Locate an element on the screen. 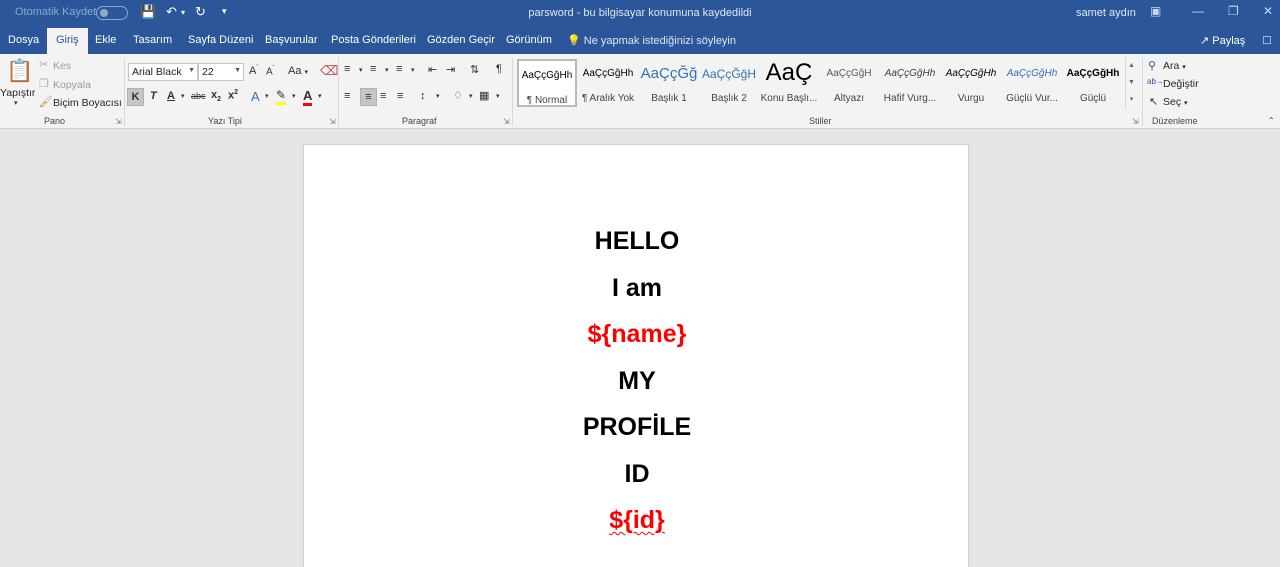 This screenshot has width=1280, height=567. styles-launcher-icon: ⇲ is located at coordinates (1135, 121).